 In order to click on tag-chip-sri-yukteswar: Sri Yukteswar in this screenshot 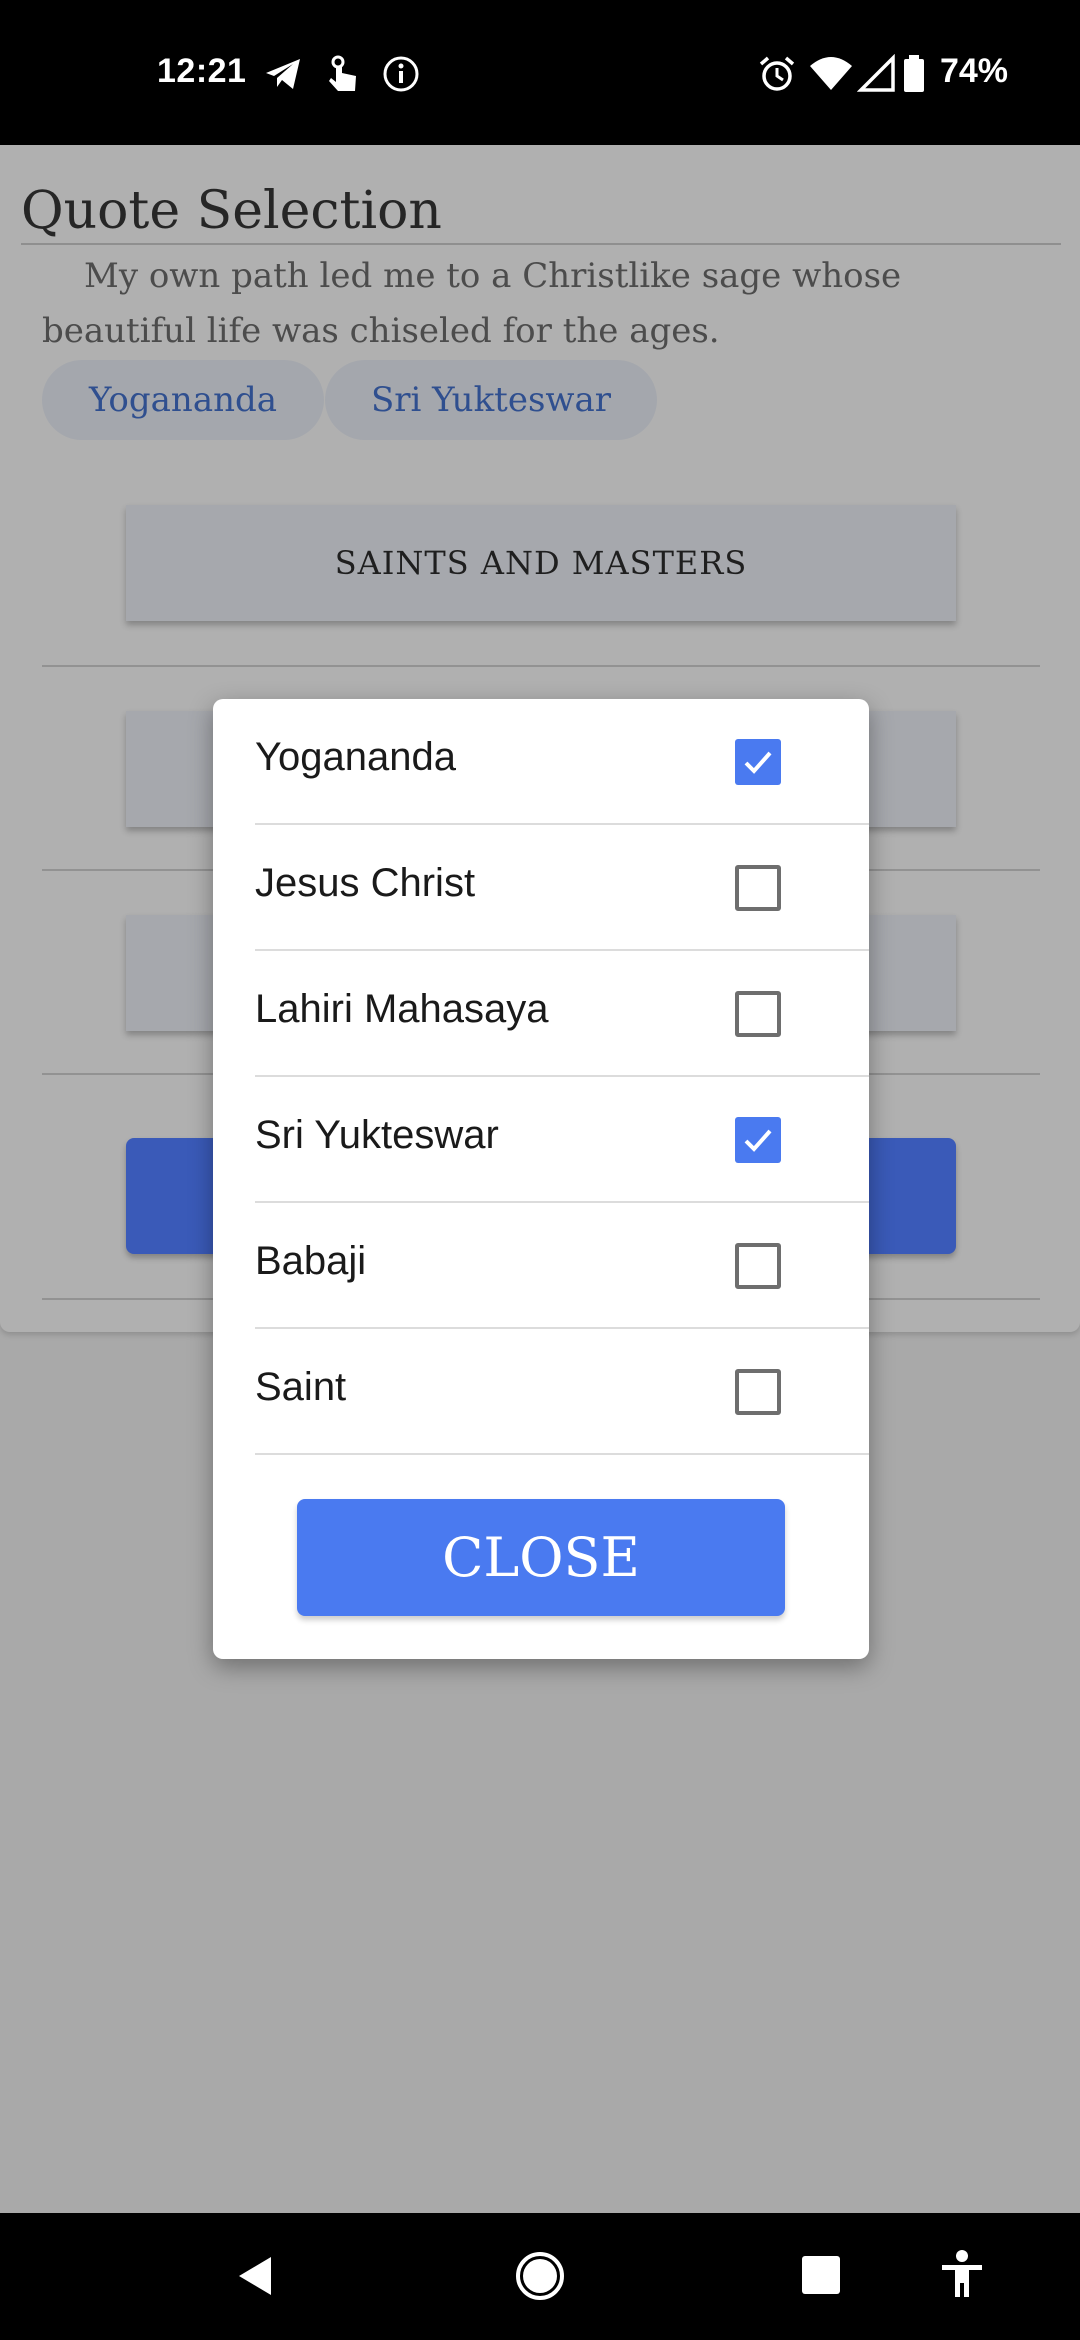, I will do `click(491, 400)`.